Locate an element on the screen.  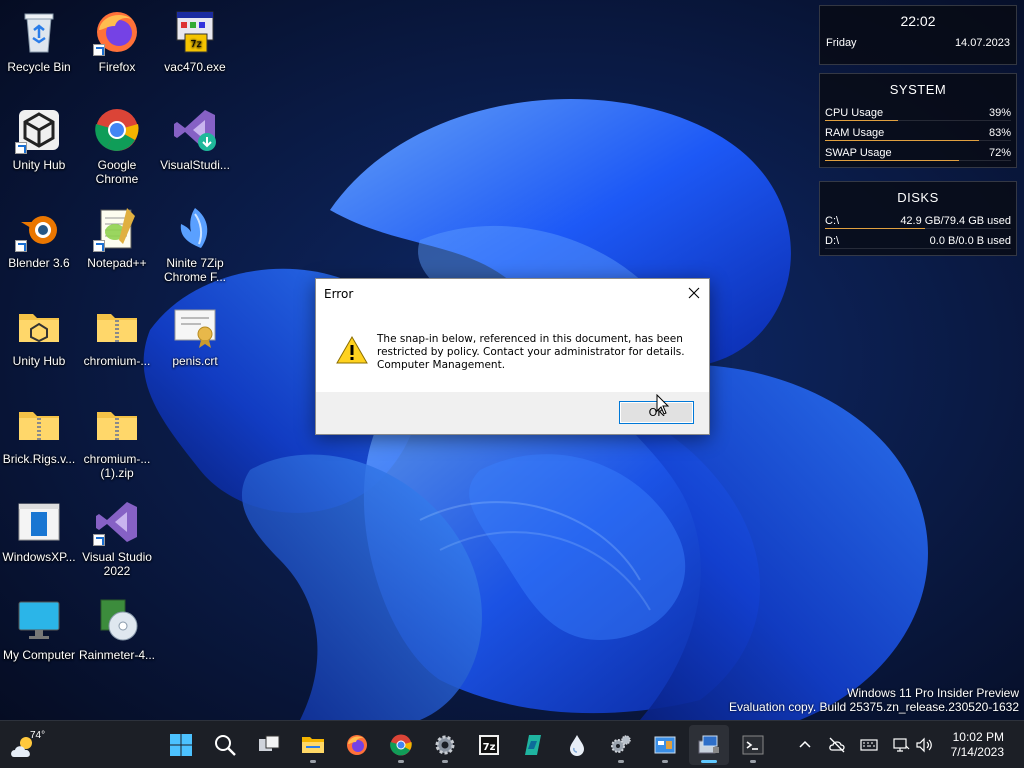
desktop-icon-label: Firefox is located at coordinates (117, 67).